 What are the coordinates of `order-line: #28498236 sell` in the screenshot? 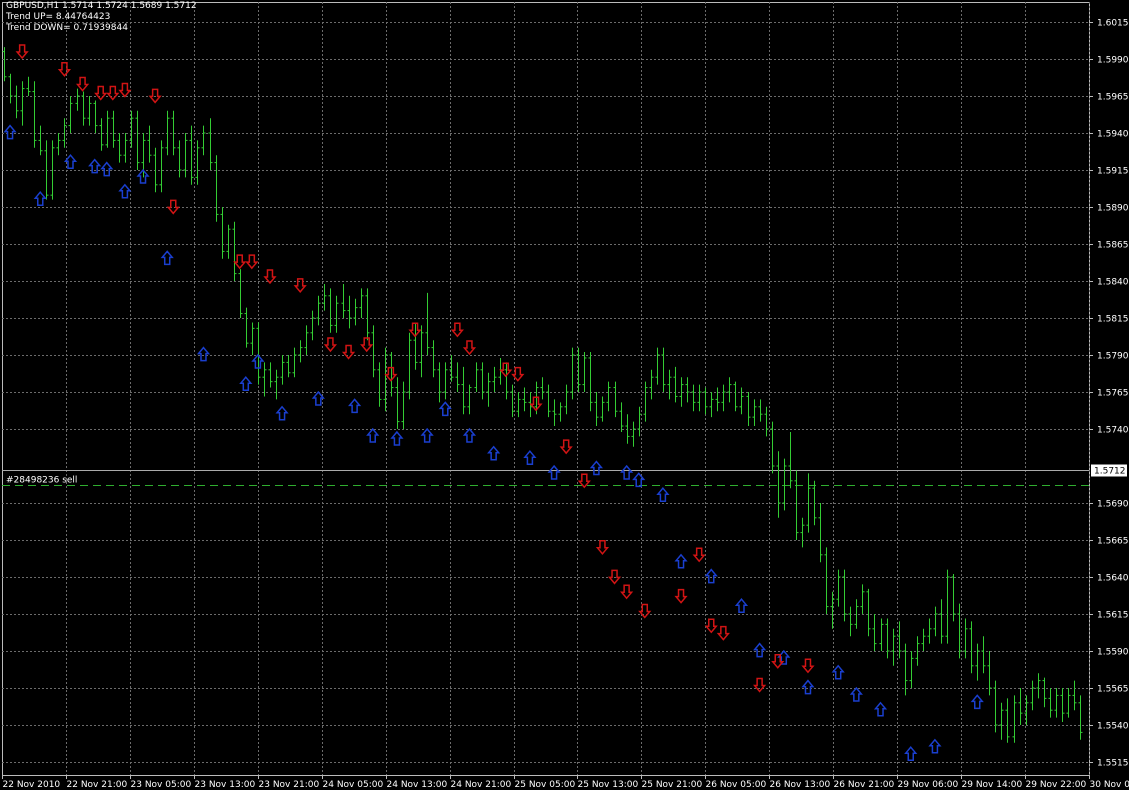 It's located at (545, 478).